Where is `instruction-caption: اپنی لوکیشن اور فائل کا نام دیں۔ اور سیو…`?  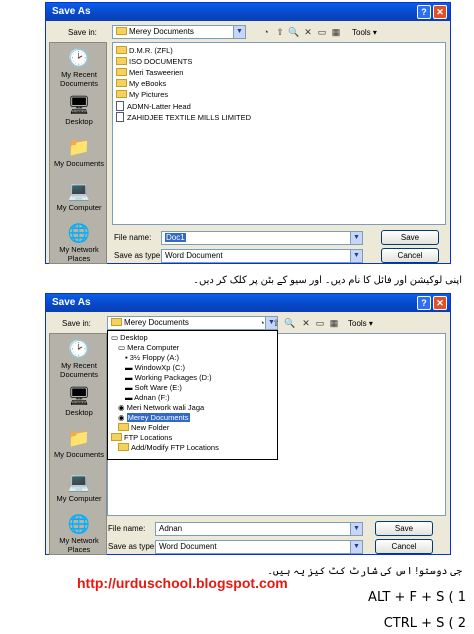
instruction-caption: اپنی لوکیشن اور فائل کا نام دیں۔ اور سیو… is located at coordinates (327, 280).